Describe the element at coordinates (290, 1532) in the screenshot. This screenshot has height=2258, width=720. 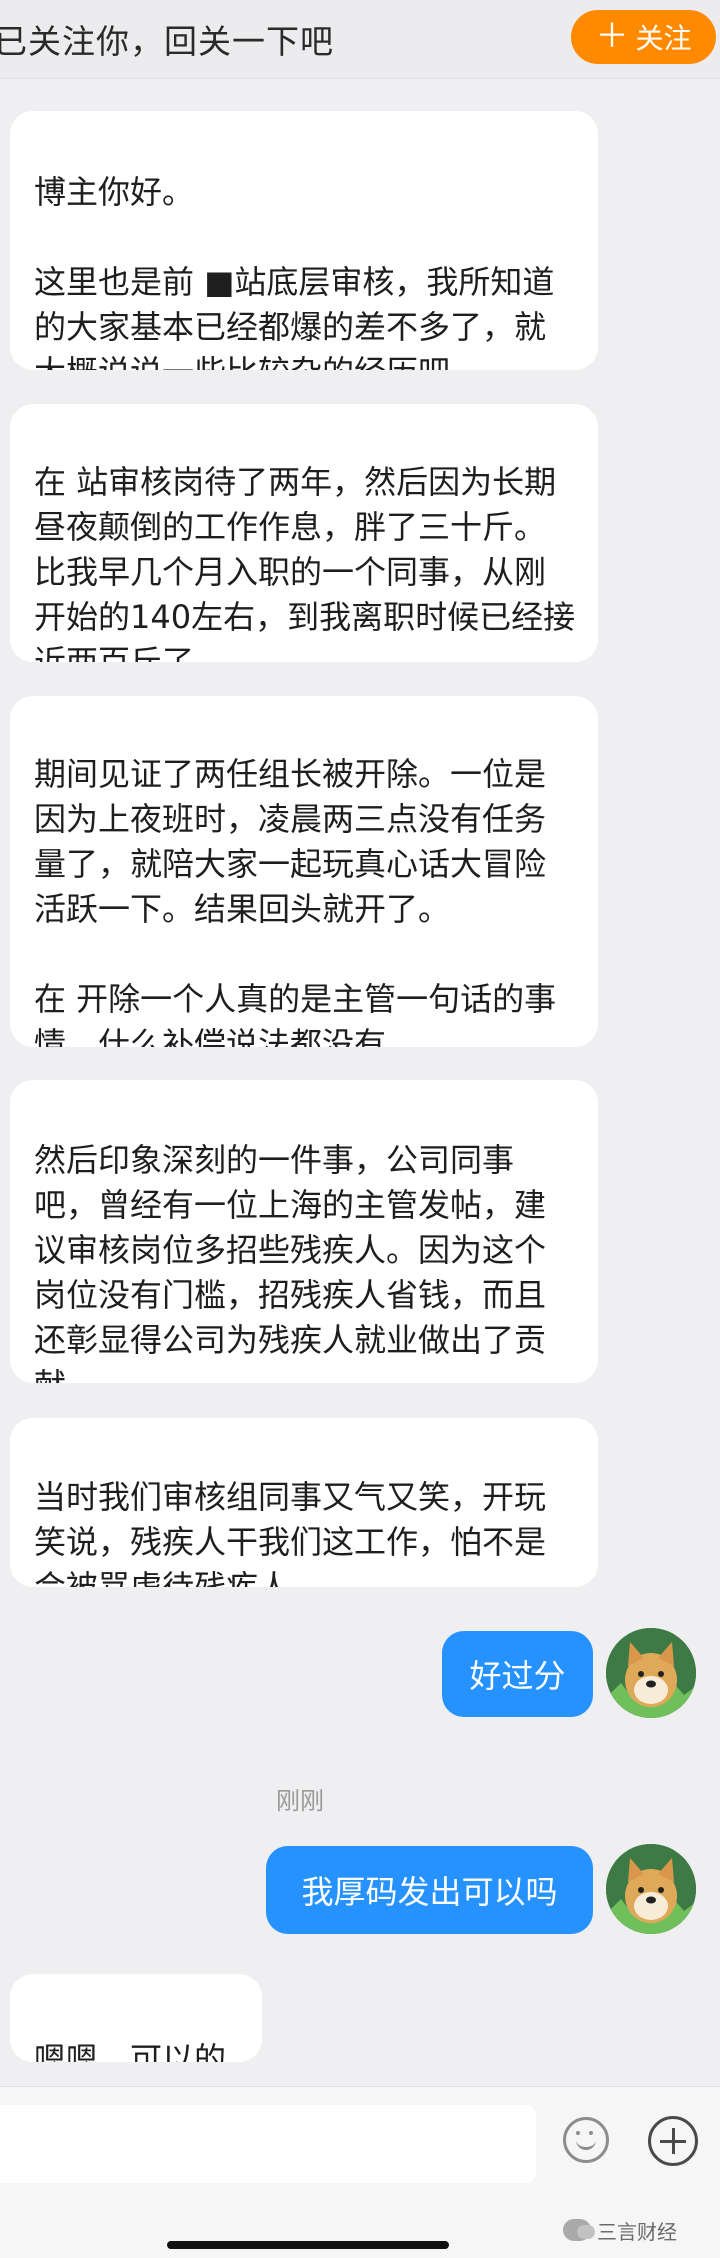
I see `message-text-line: 当时我们审核组同事又气又笑，开玩笑说，残疾人干我们这工作，怕不是会被骂虐待残疾人` at that location.